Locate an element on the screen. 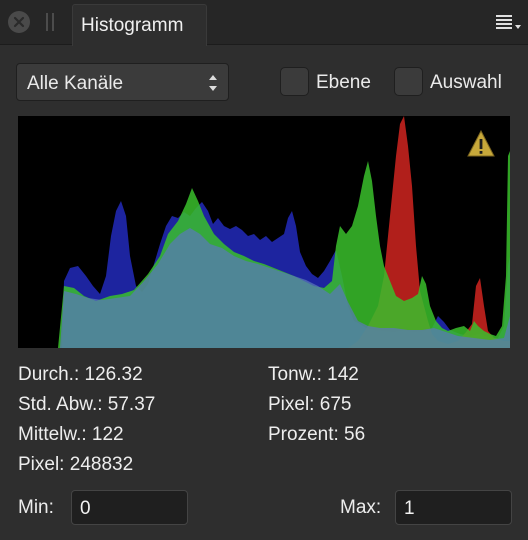  stat-pixel-count-label: Pixel: is located at coordinates (41, 464).